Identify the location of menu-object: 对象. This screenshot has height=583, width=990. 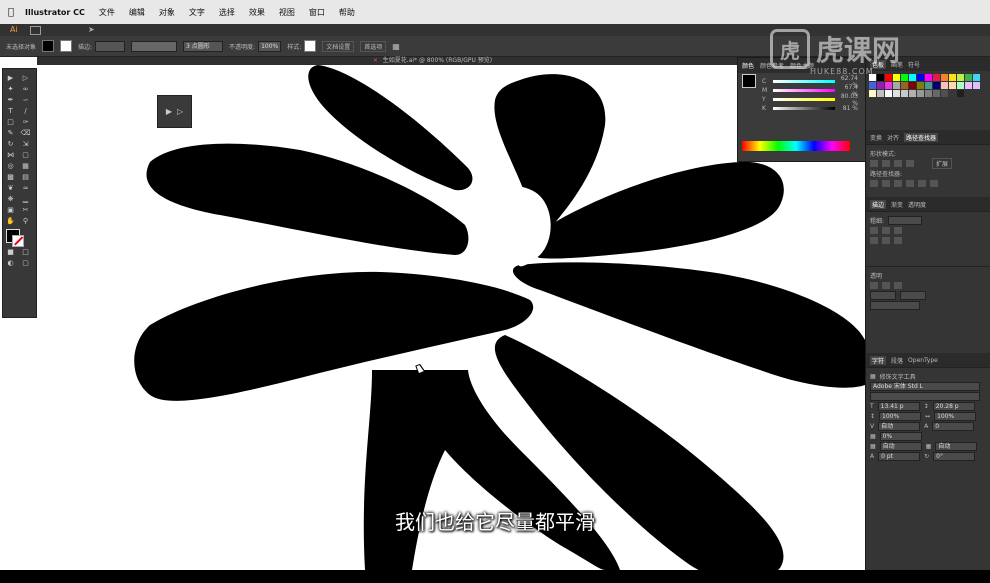
(167, 12).